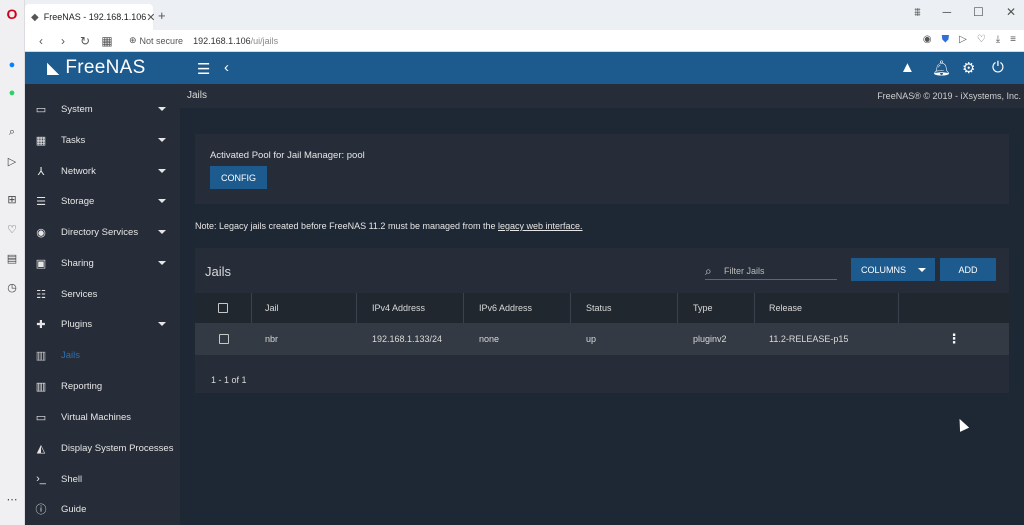 The image size is (1024, 525). What do you see at coordinates (1013, 39) in the screenshot?
I see `easy-menu-icon: ≡` at bounding box center [1013, 39].